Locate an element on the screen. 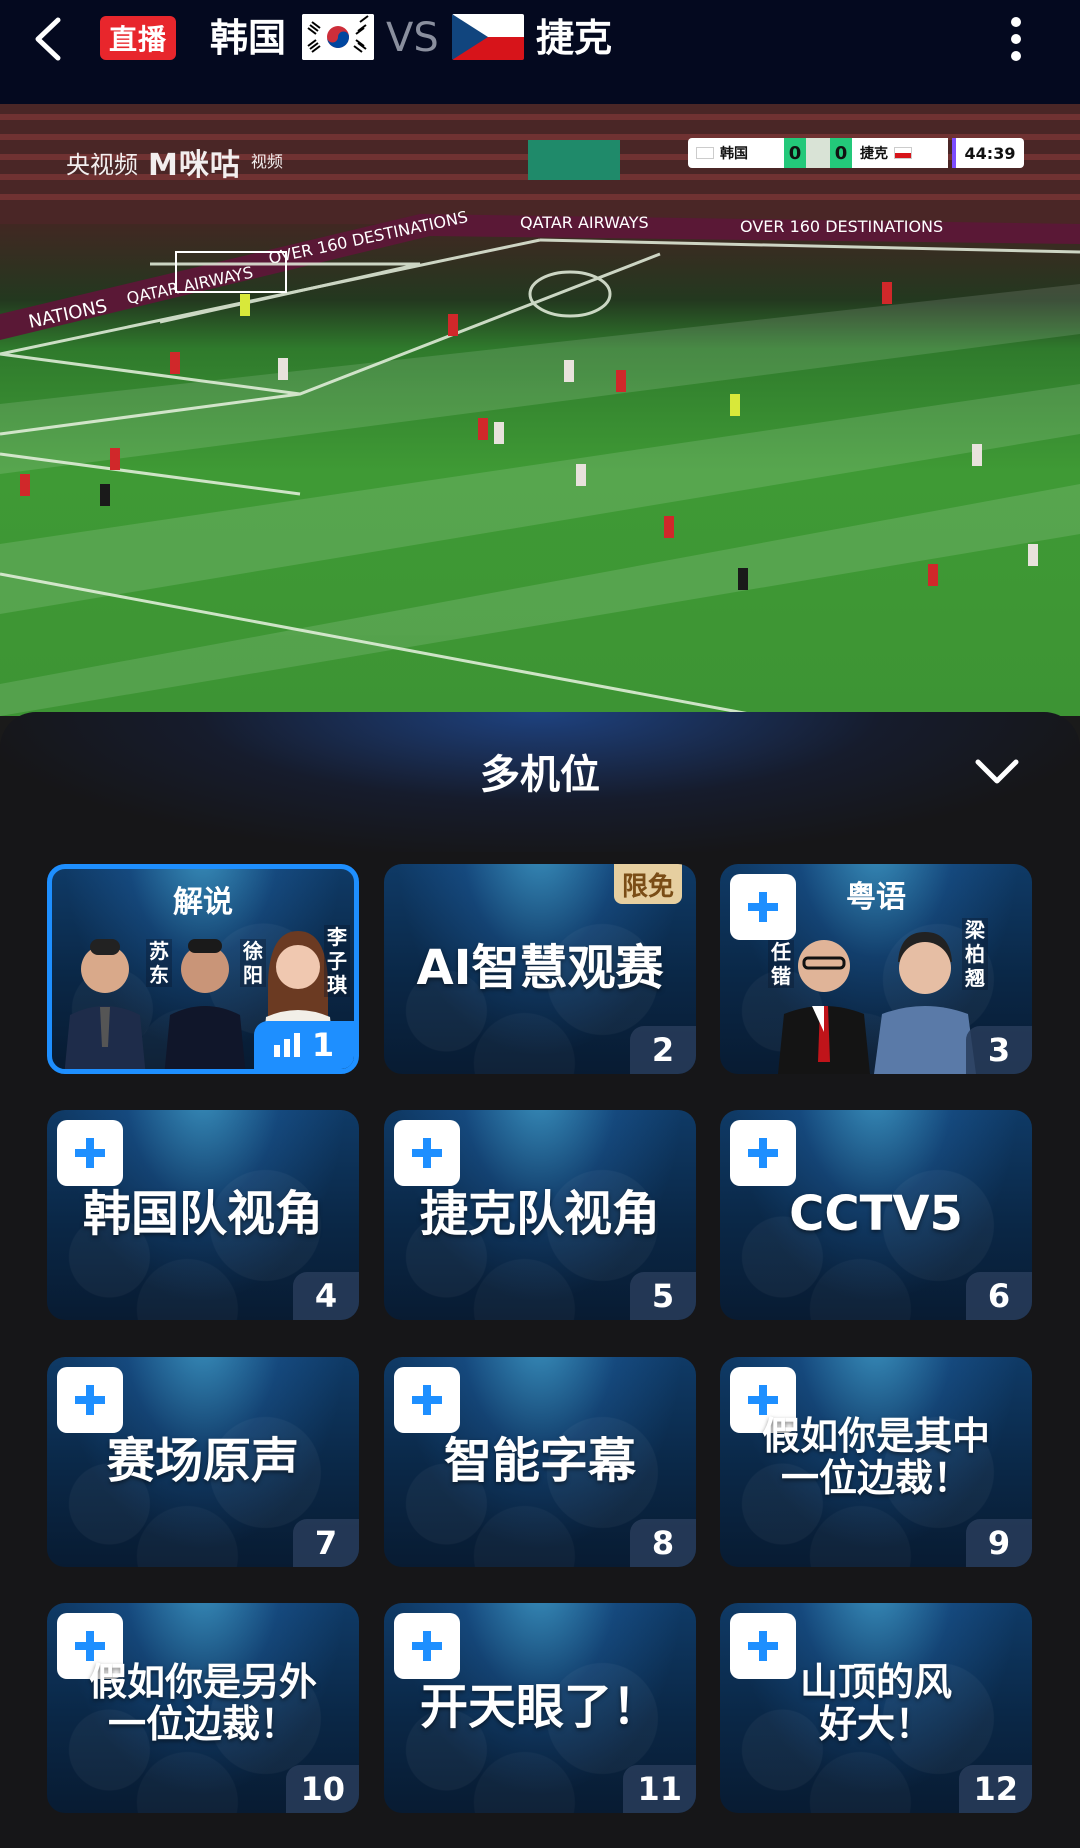 The image size is (1080, 1848). collapse-button is located at coordinates (997, 772).